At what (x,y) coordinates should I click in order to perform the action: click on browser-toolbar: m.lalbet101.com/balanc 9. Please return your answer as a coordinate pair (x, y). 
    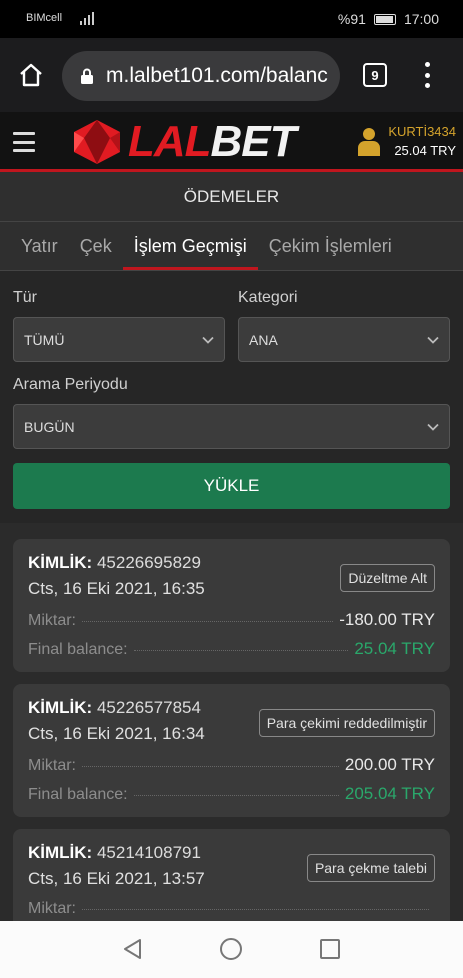
    Looking at the image, I should click on (231, 75).